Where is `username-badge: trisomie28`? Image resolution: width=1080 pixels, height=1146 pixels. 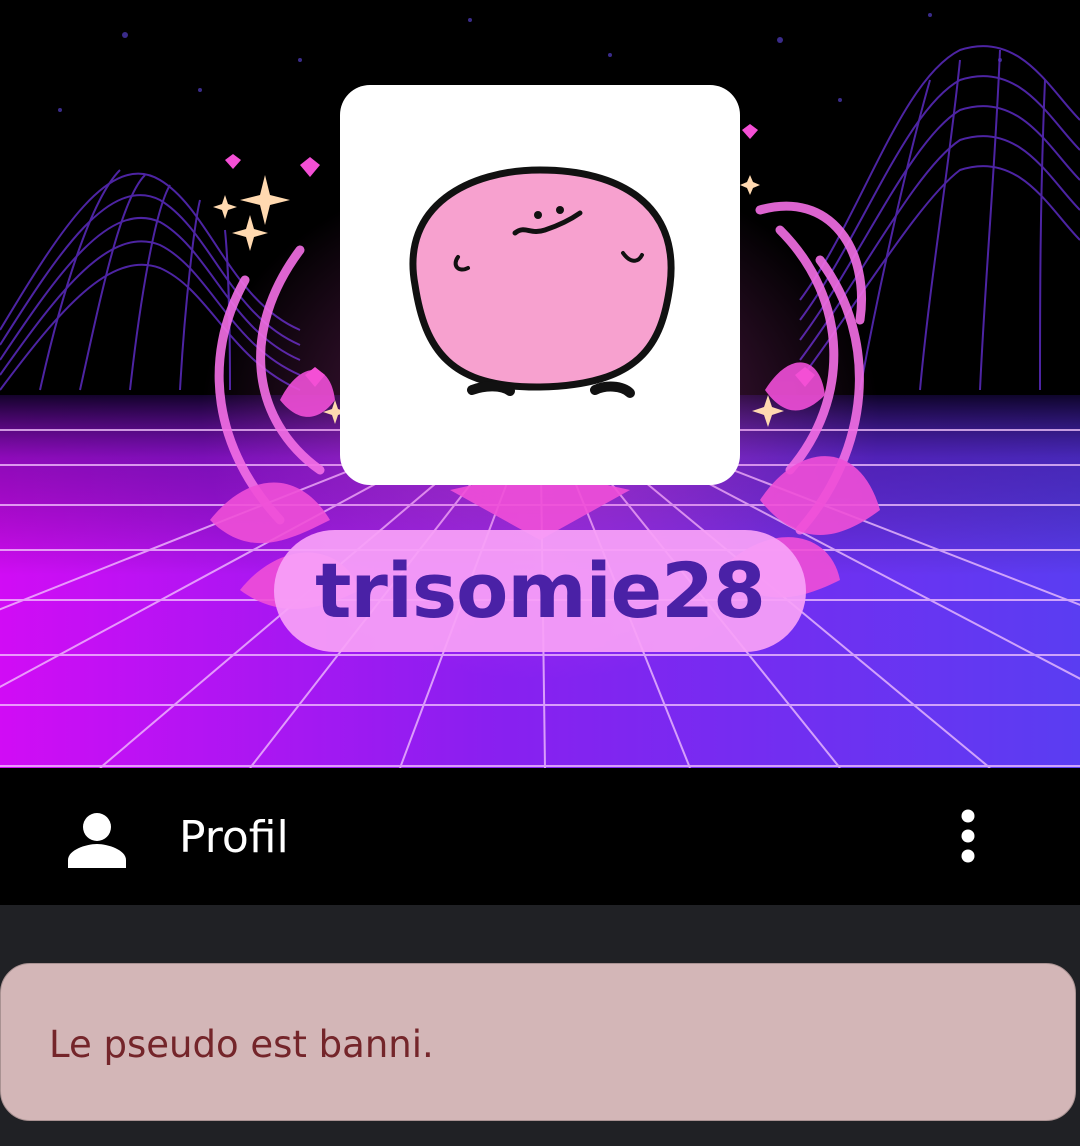 username-badge: trisomie28 is located at coordinates (540, 591).